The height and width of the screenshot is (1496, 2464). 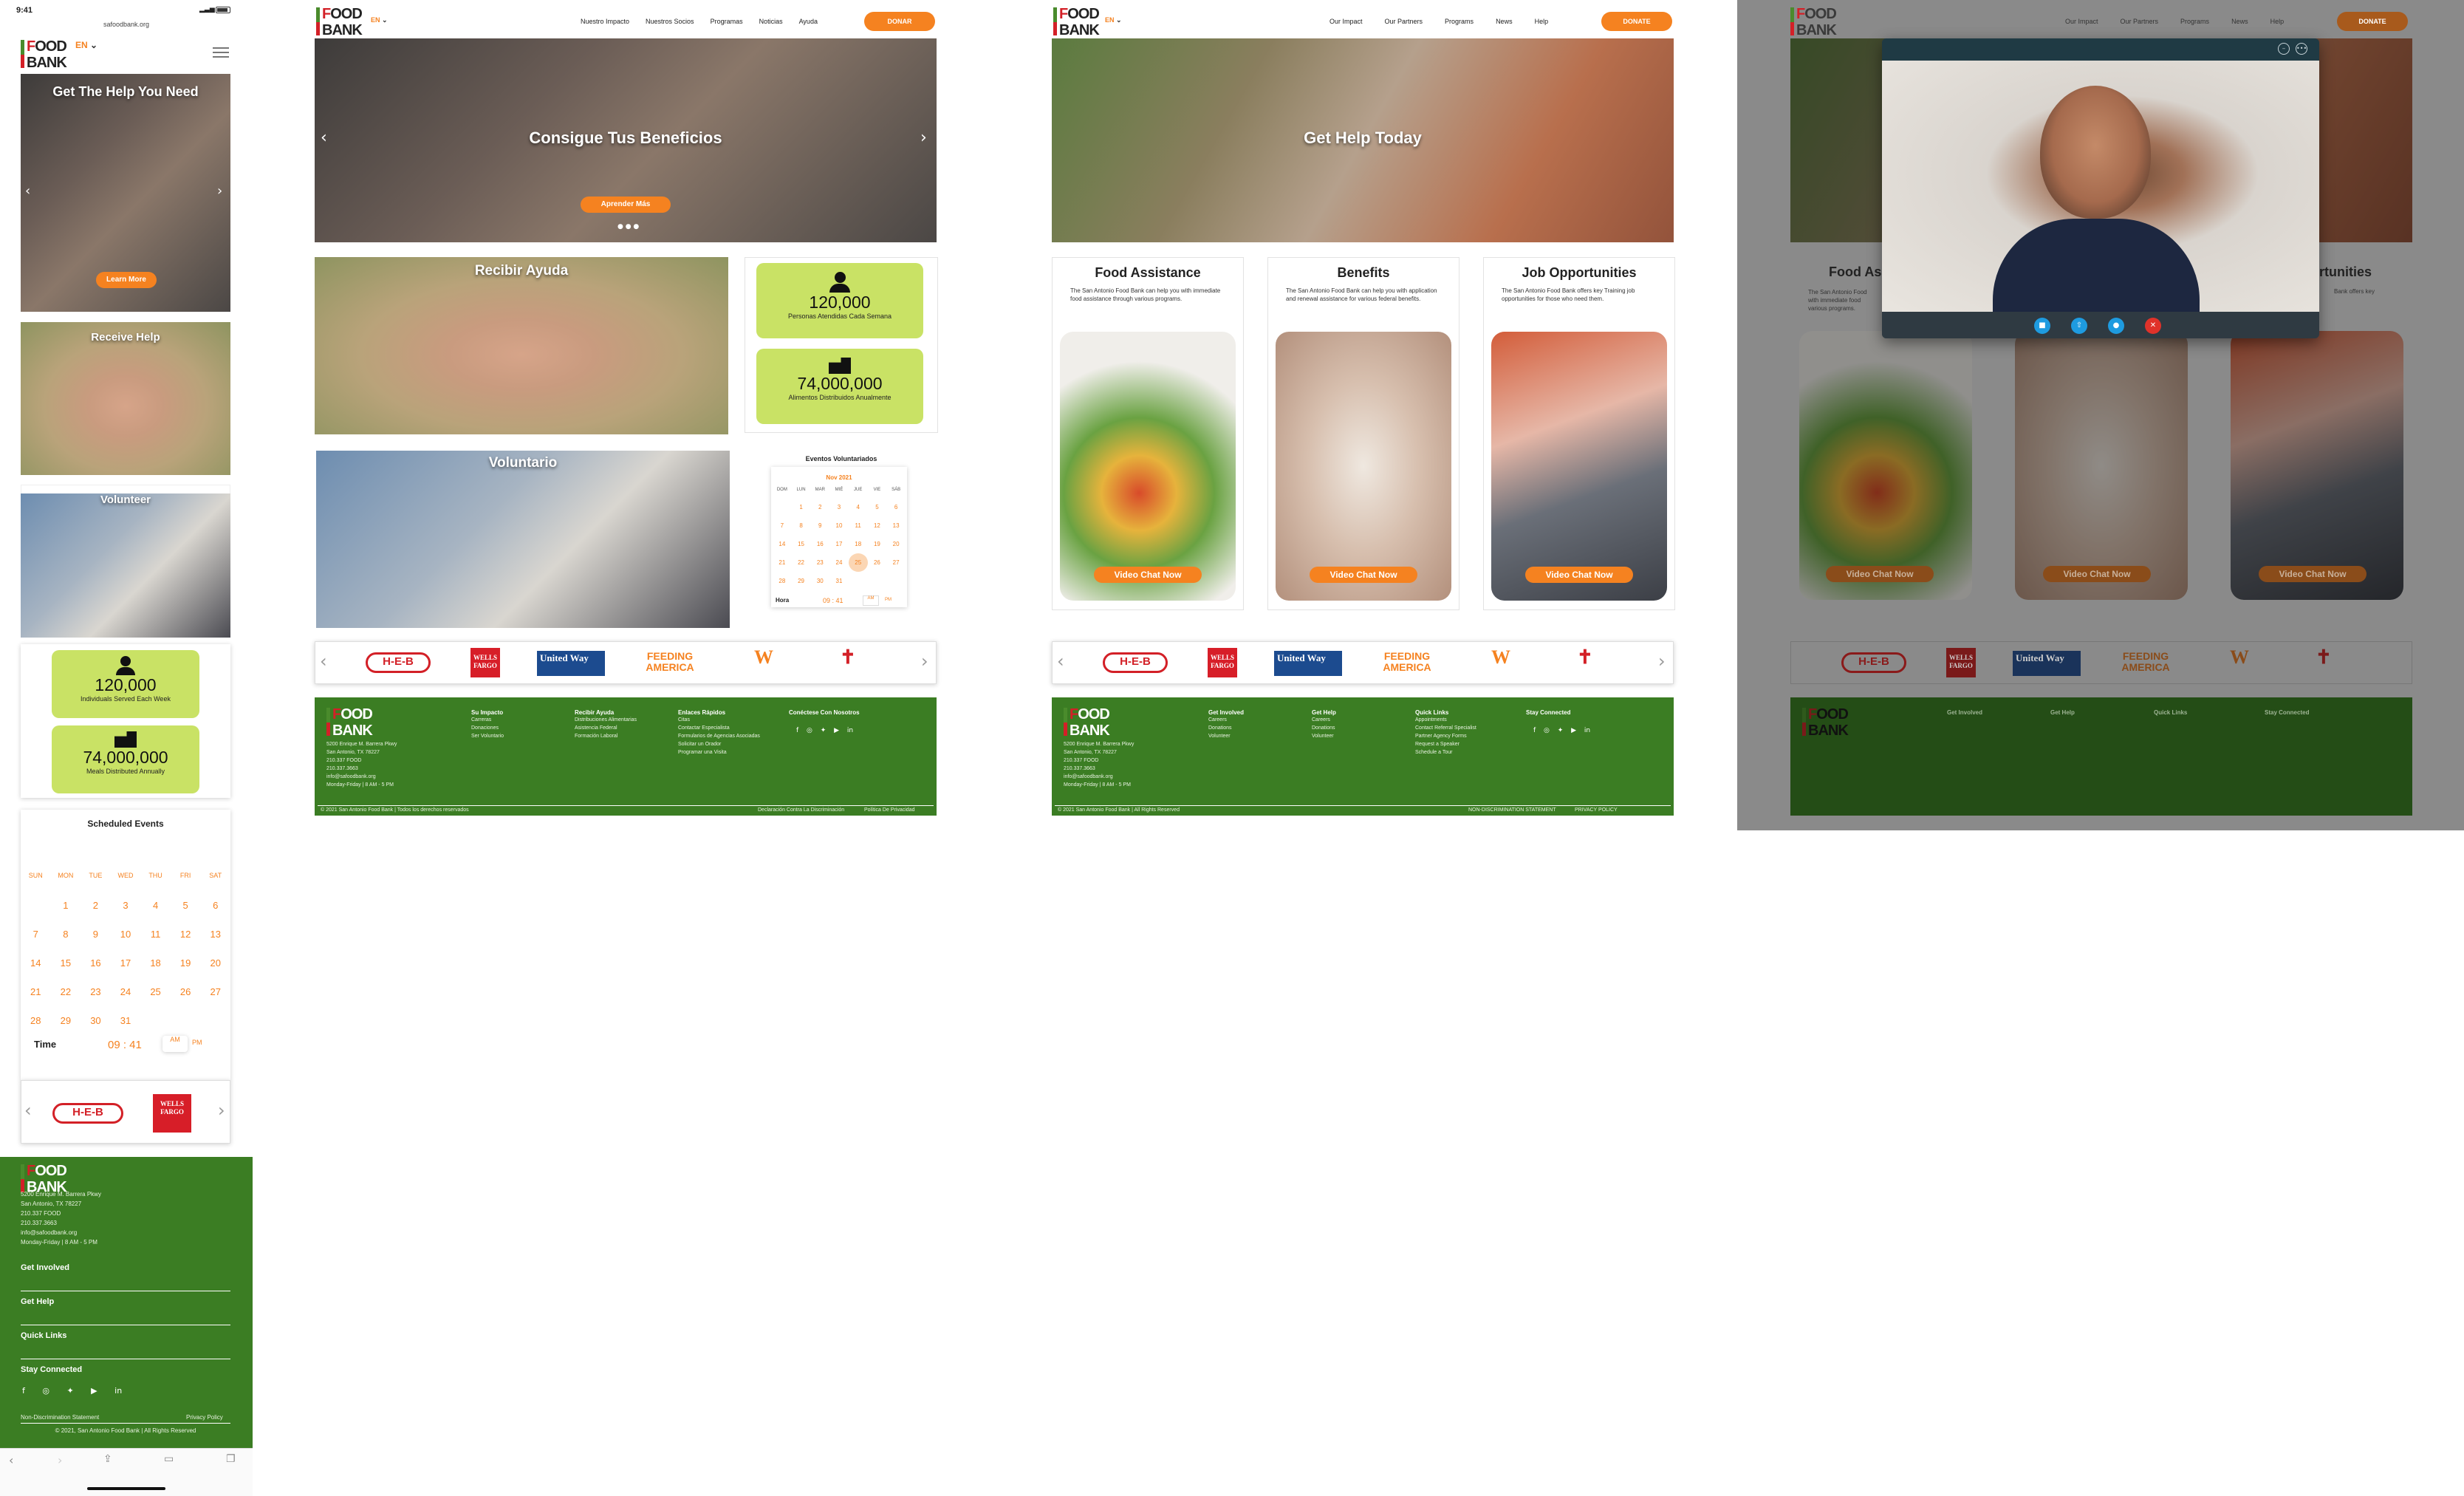 What do you see at coordinates (2153, 326) in the screenshot?
I see `end-call-icon: ✕` at bounding box center [2153, 326].